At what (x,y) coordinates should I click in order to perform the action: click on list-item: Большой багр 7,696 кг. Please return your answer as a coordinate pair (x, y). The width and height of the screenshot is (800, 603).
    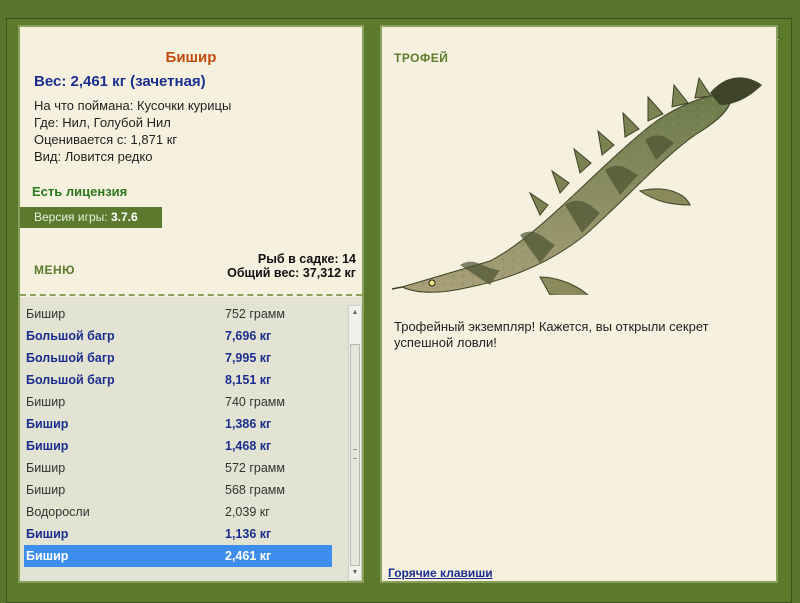
    Looking at the image, I should click on (191, 336).